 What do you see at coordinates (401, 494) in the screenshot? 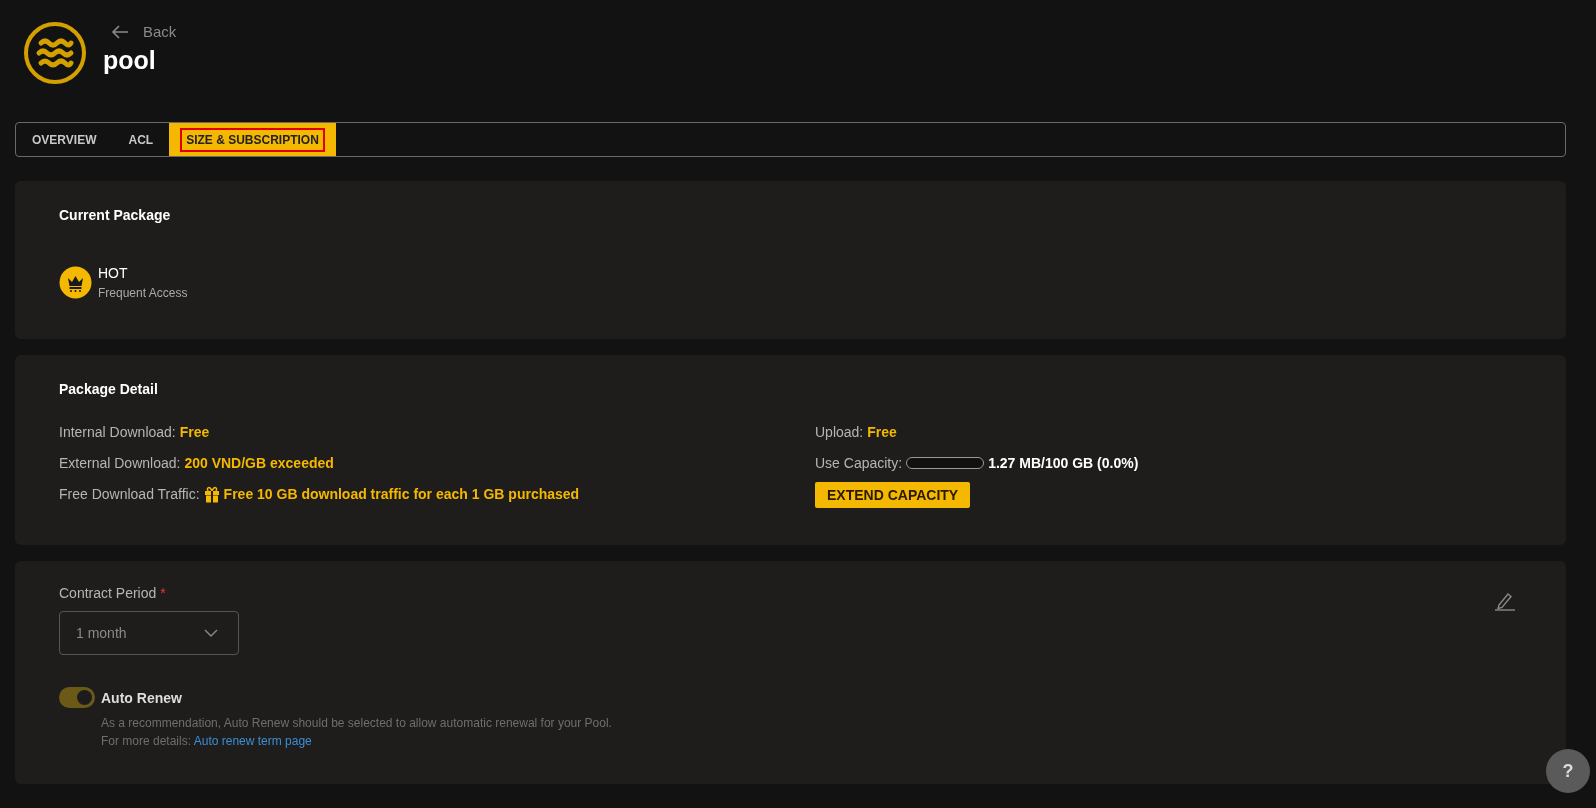
I see `field-value: Free 10 GB download traffic for each 1 GB purchased` at bounding box center [401, 494].